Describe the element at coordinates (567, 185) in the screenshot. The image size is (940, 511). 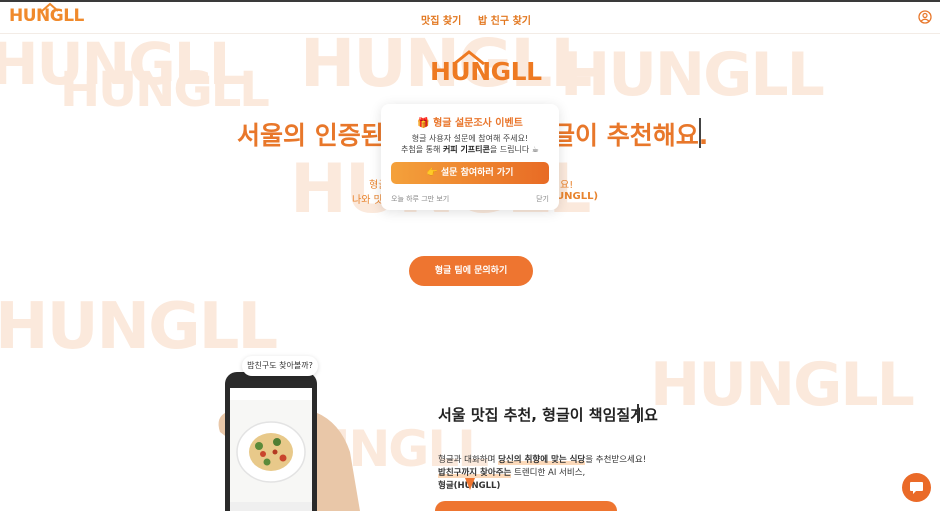
I see `hero-sub-line1-right: 요!` at that location.